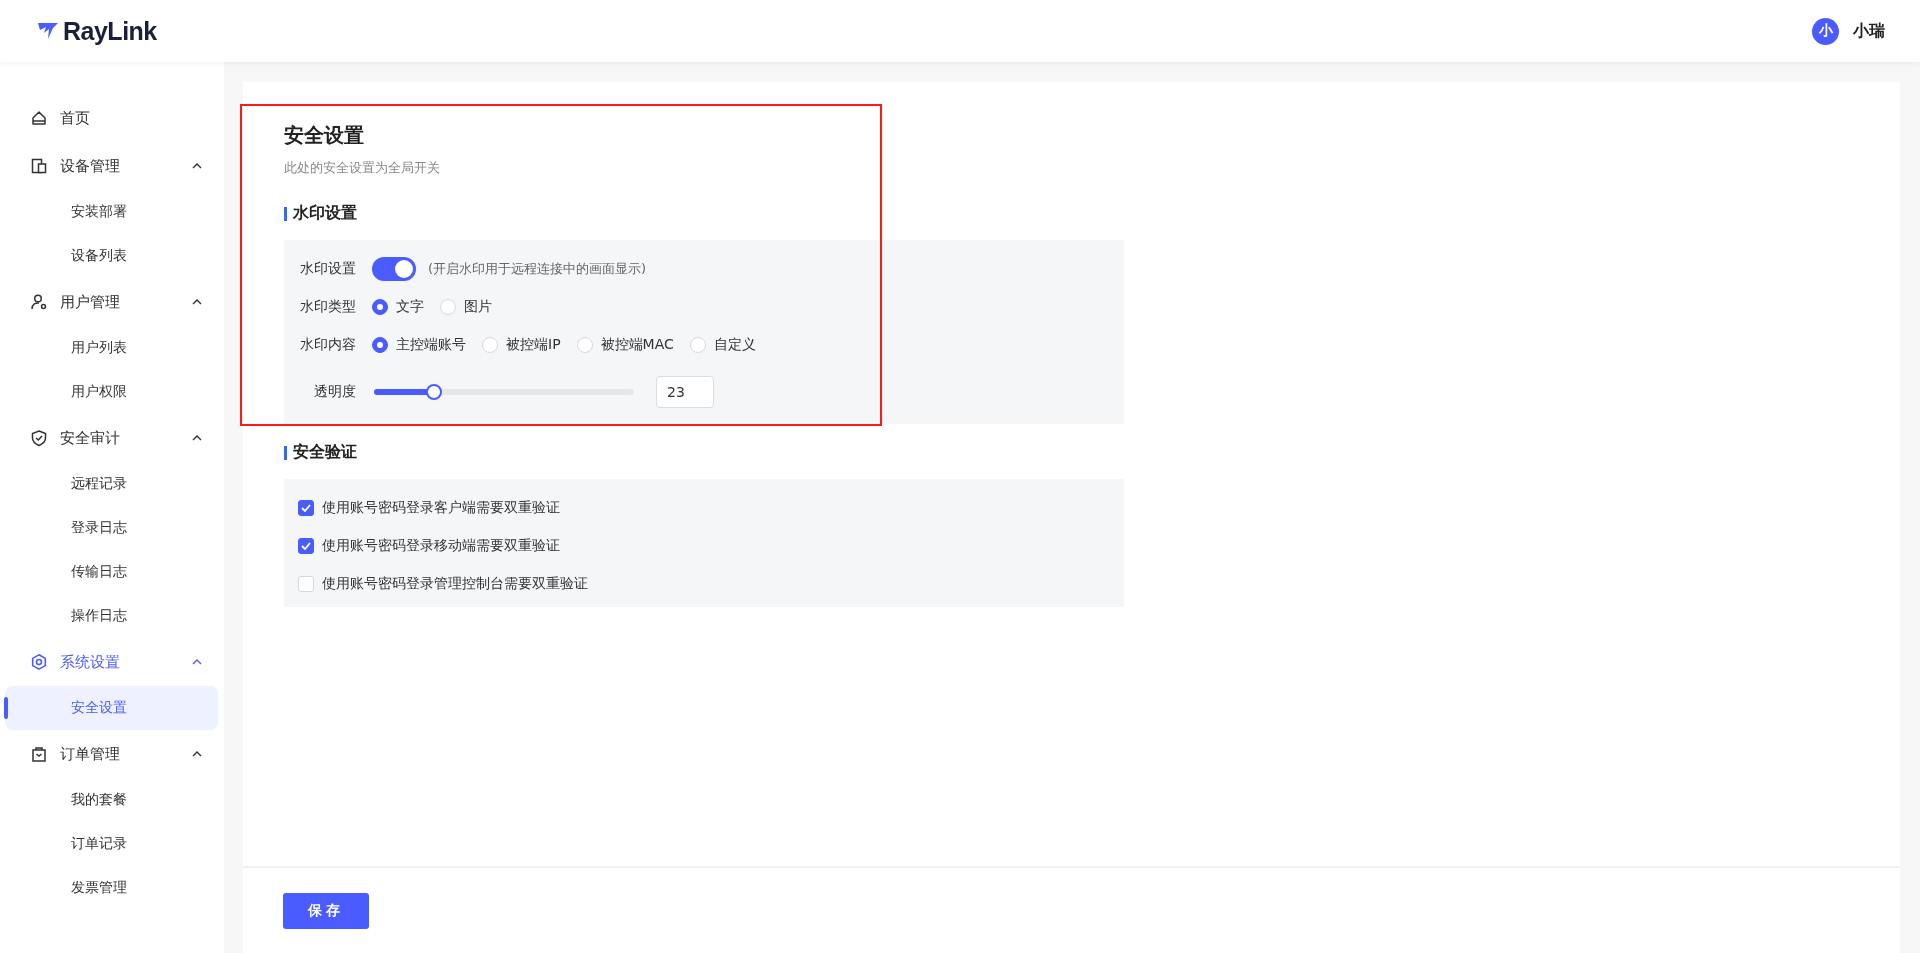 This screenshot has width=1920, height=953. I want to click on logo-icon, so click(48, 31).